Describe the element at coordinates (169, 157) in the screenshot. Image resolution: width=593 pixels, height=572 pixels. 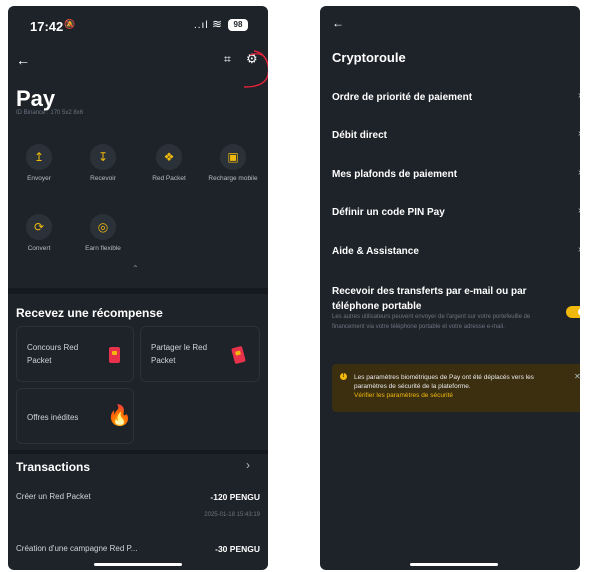
I see `gift-icon: ❖` at that location.